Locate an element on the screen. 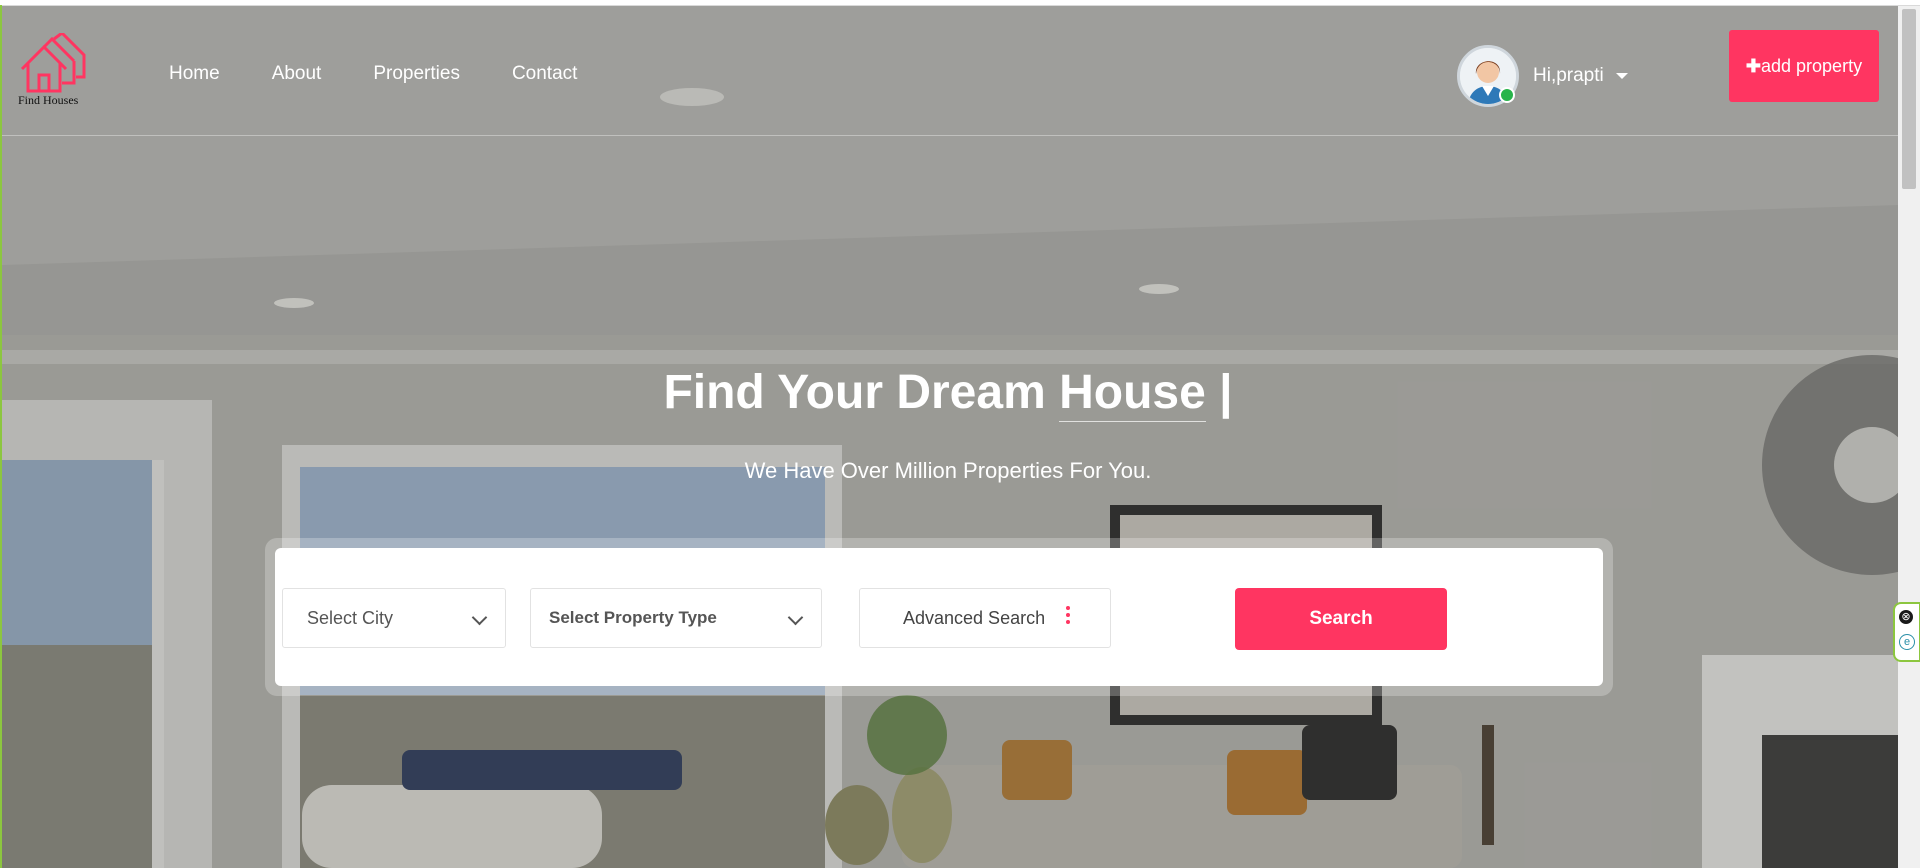 The height and width of the screenshot is (868, 1920). house-icon is located at coordinates (53, 63).